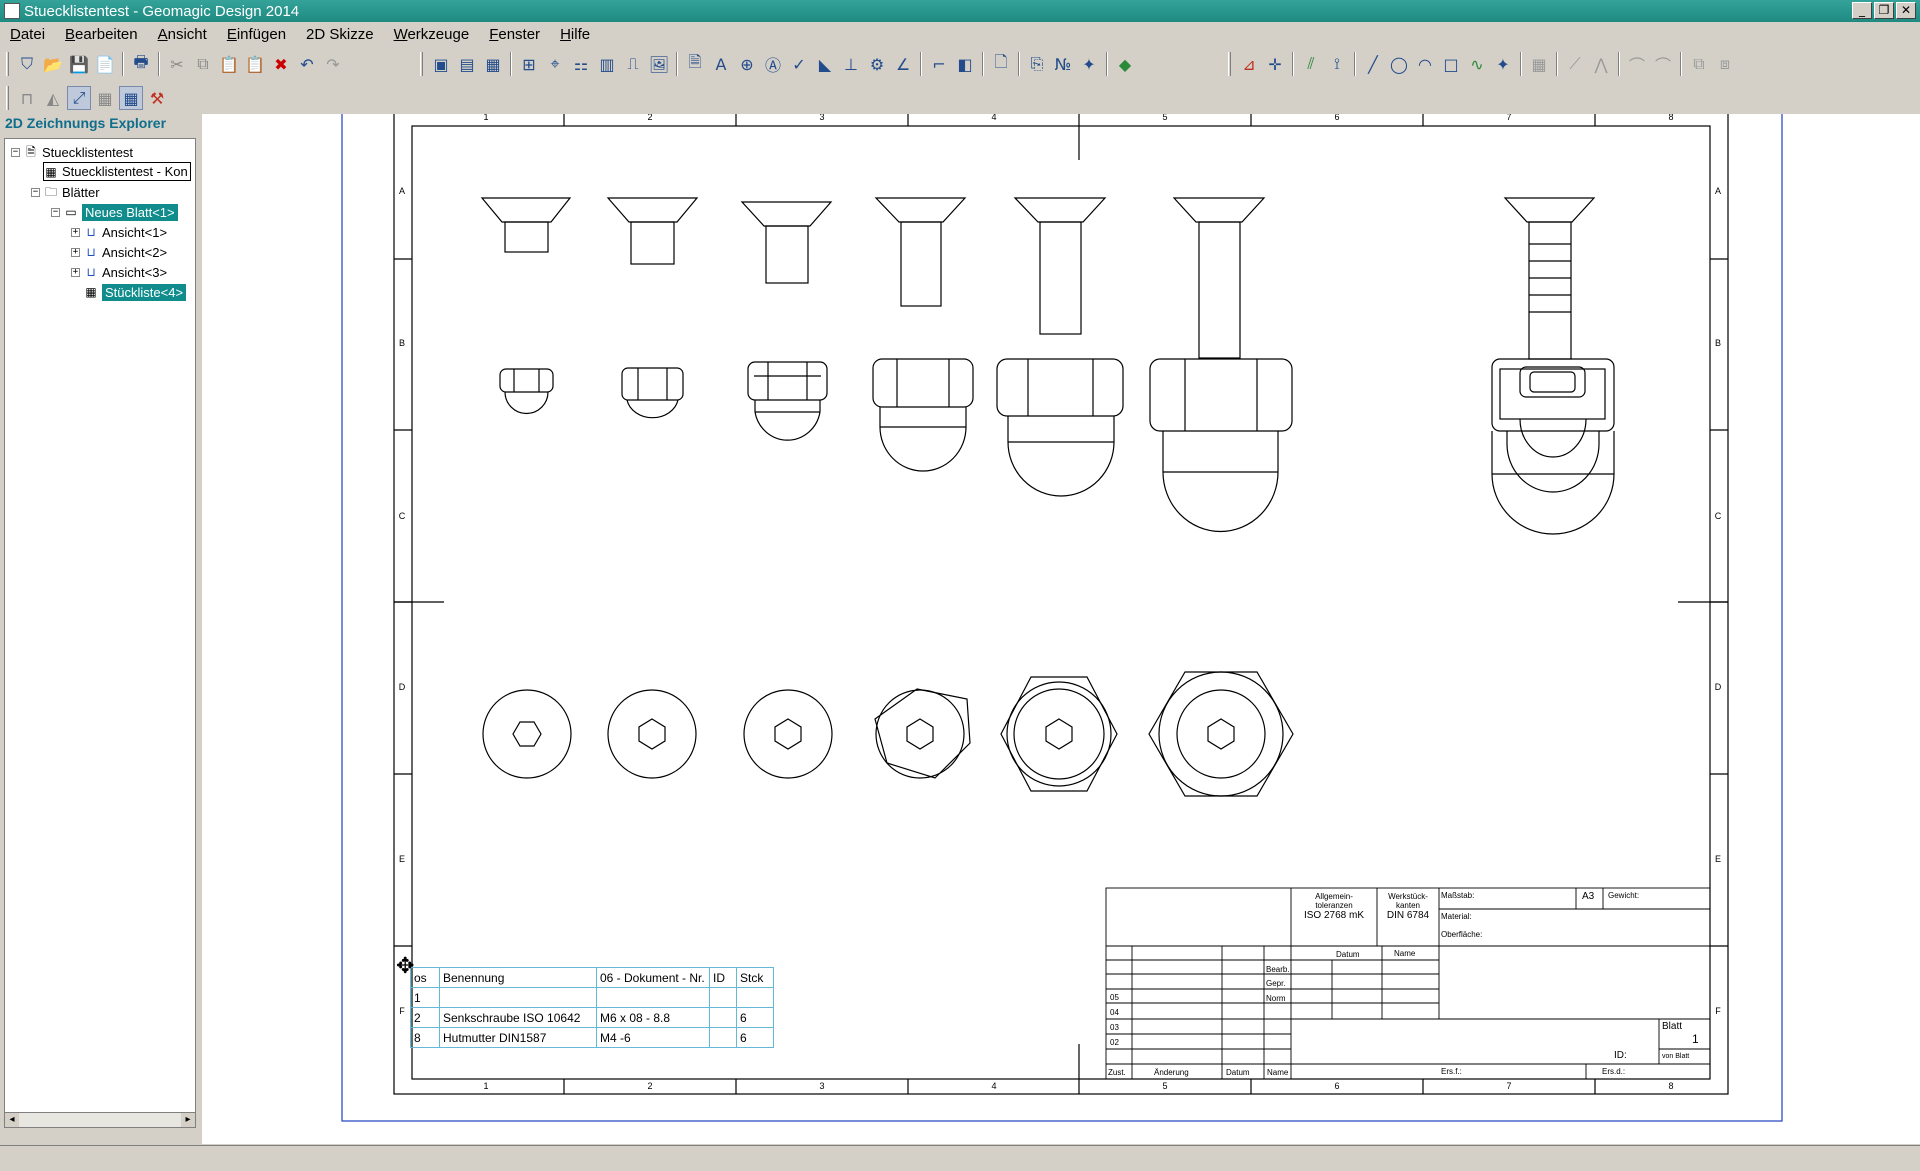 This screenshot has width=1920, height=1171. What do you see at coordinates (135, 292) in the screenshot?
I see `tree-item-bom-4: ▦ Stückliste<4>` at bounding box center [135, 292].